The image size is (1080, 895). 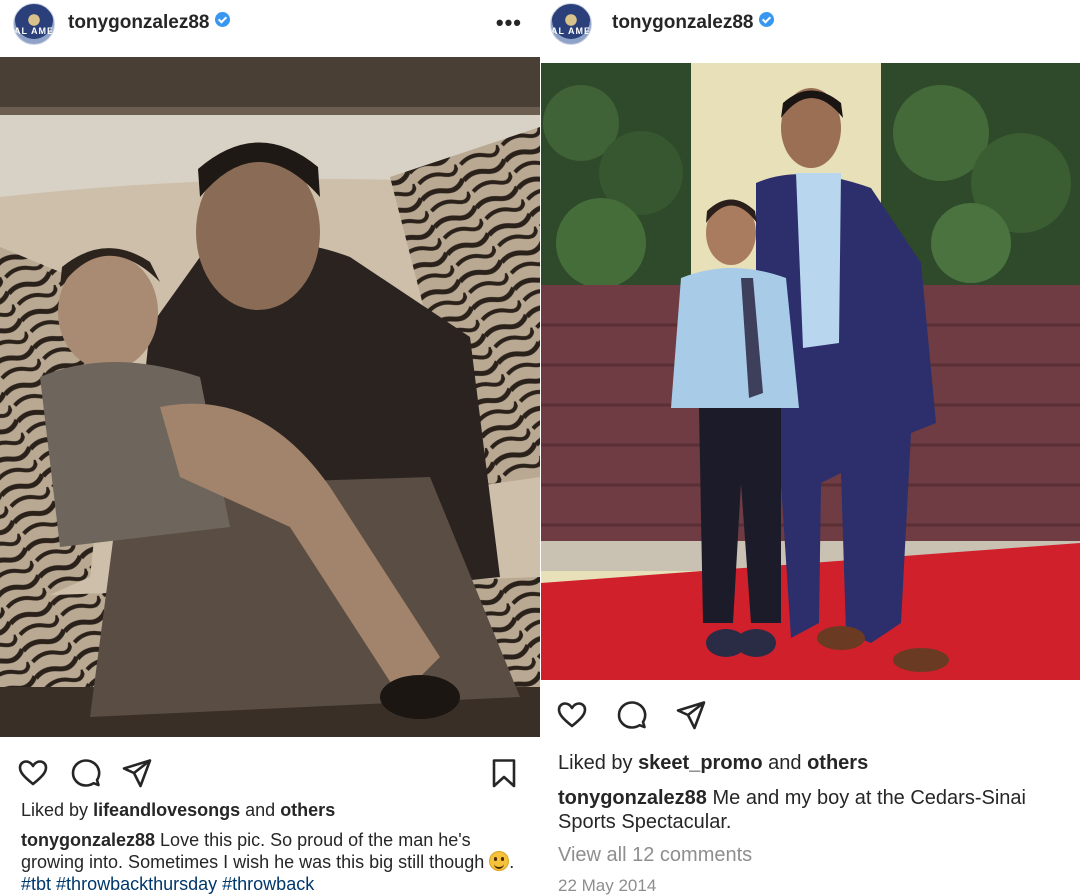 What do you see at coordinates (813, 855) in the screenshot?
I see `view-comments-link: View all 12 comments` at bounding box center [813, 855].